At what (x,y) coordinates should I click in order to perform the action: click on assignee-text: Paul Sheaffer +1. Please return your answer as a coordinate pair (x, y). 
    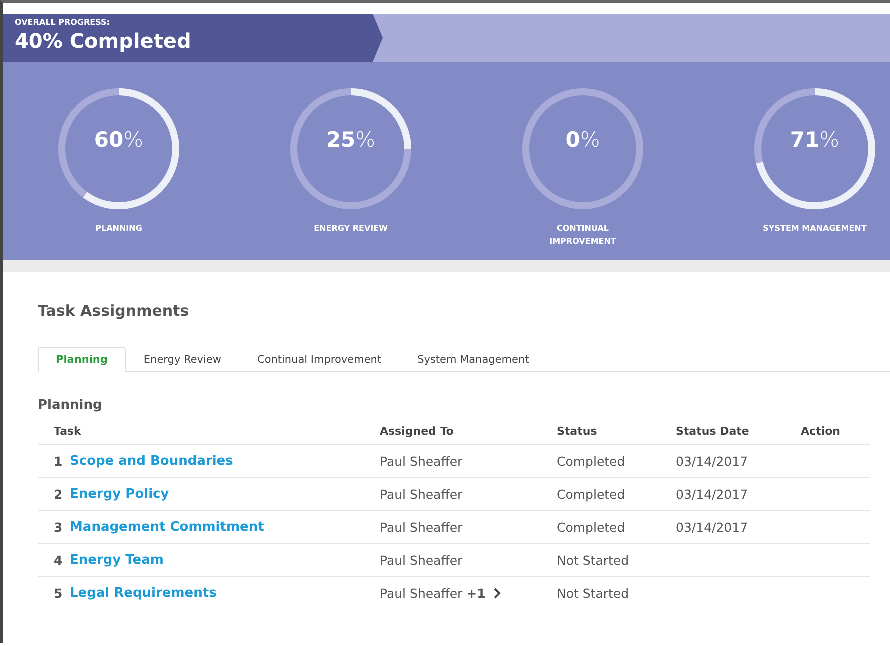
    Looking at the image, I should click on (433, 593).